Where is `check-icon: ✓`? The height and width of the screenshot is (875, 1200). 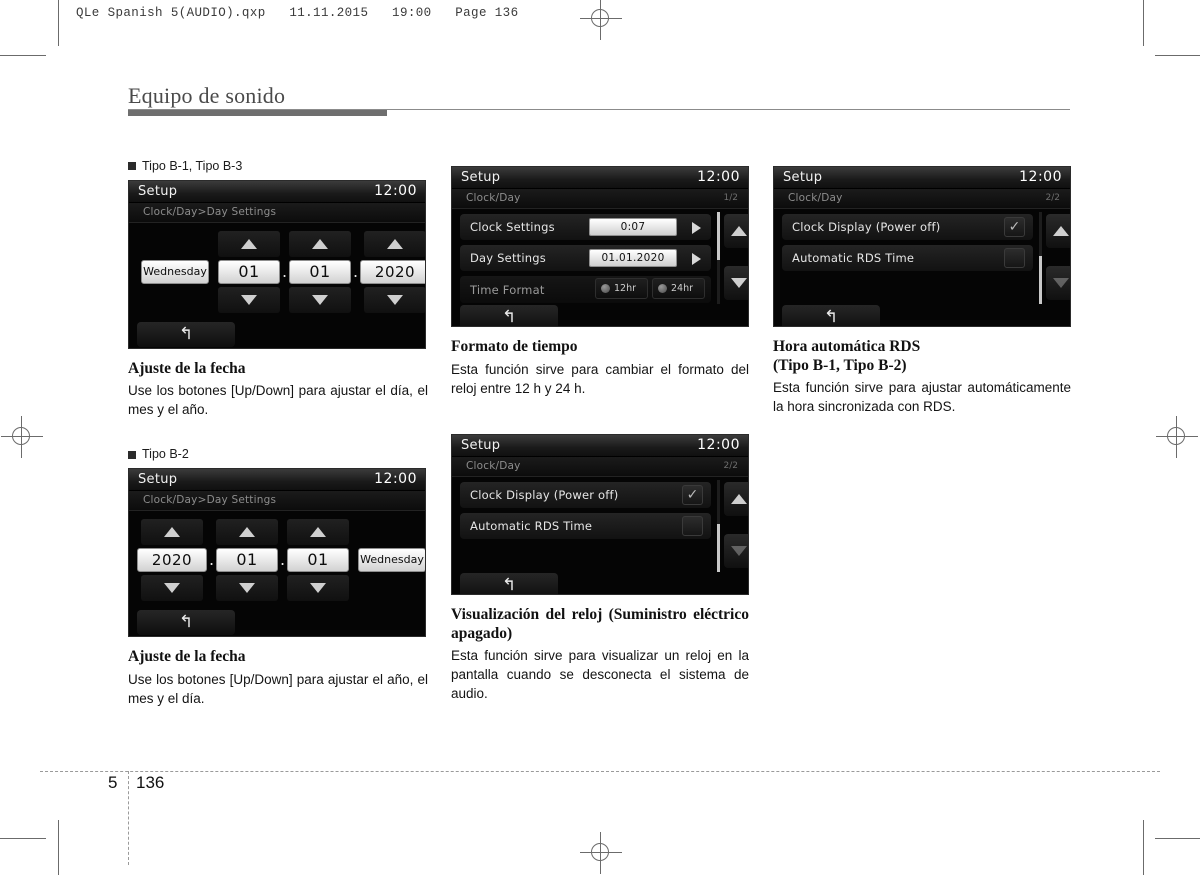 check-icon: ✓ is located at coordinates (692, 494).